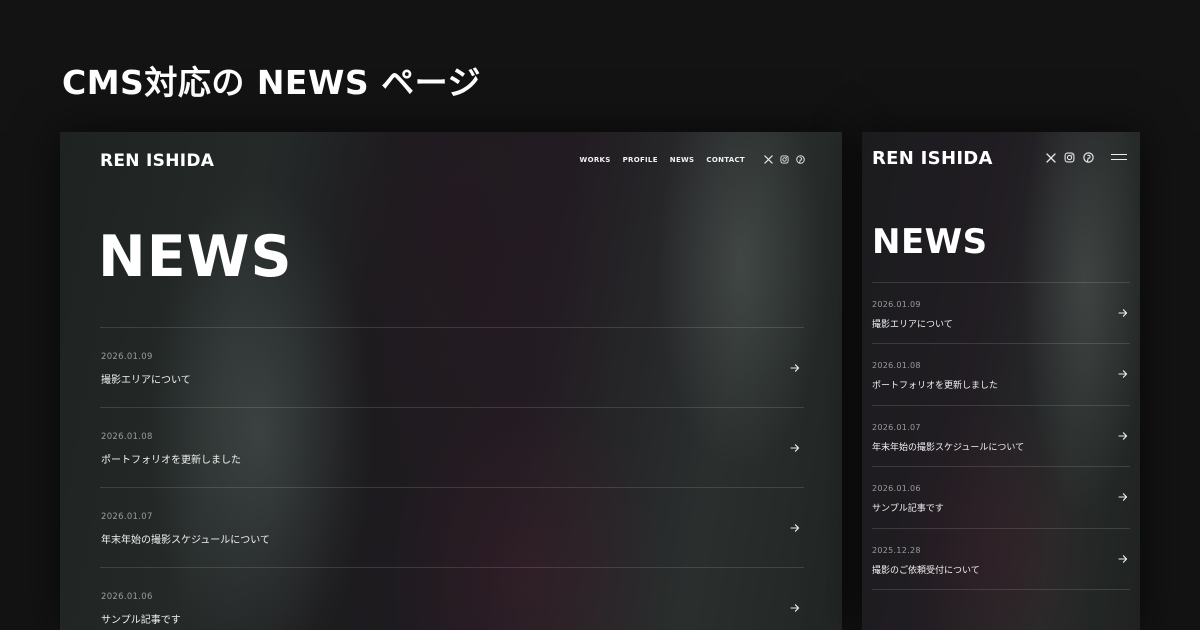  What do you see at coordinates (640, 160) in the screenshot?
I see `nav-item-profile: PROFILE` at bounding box center [640, 160].